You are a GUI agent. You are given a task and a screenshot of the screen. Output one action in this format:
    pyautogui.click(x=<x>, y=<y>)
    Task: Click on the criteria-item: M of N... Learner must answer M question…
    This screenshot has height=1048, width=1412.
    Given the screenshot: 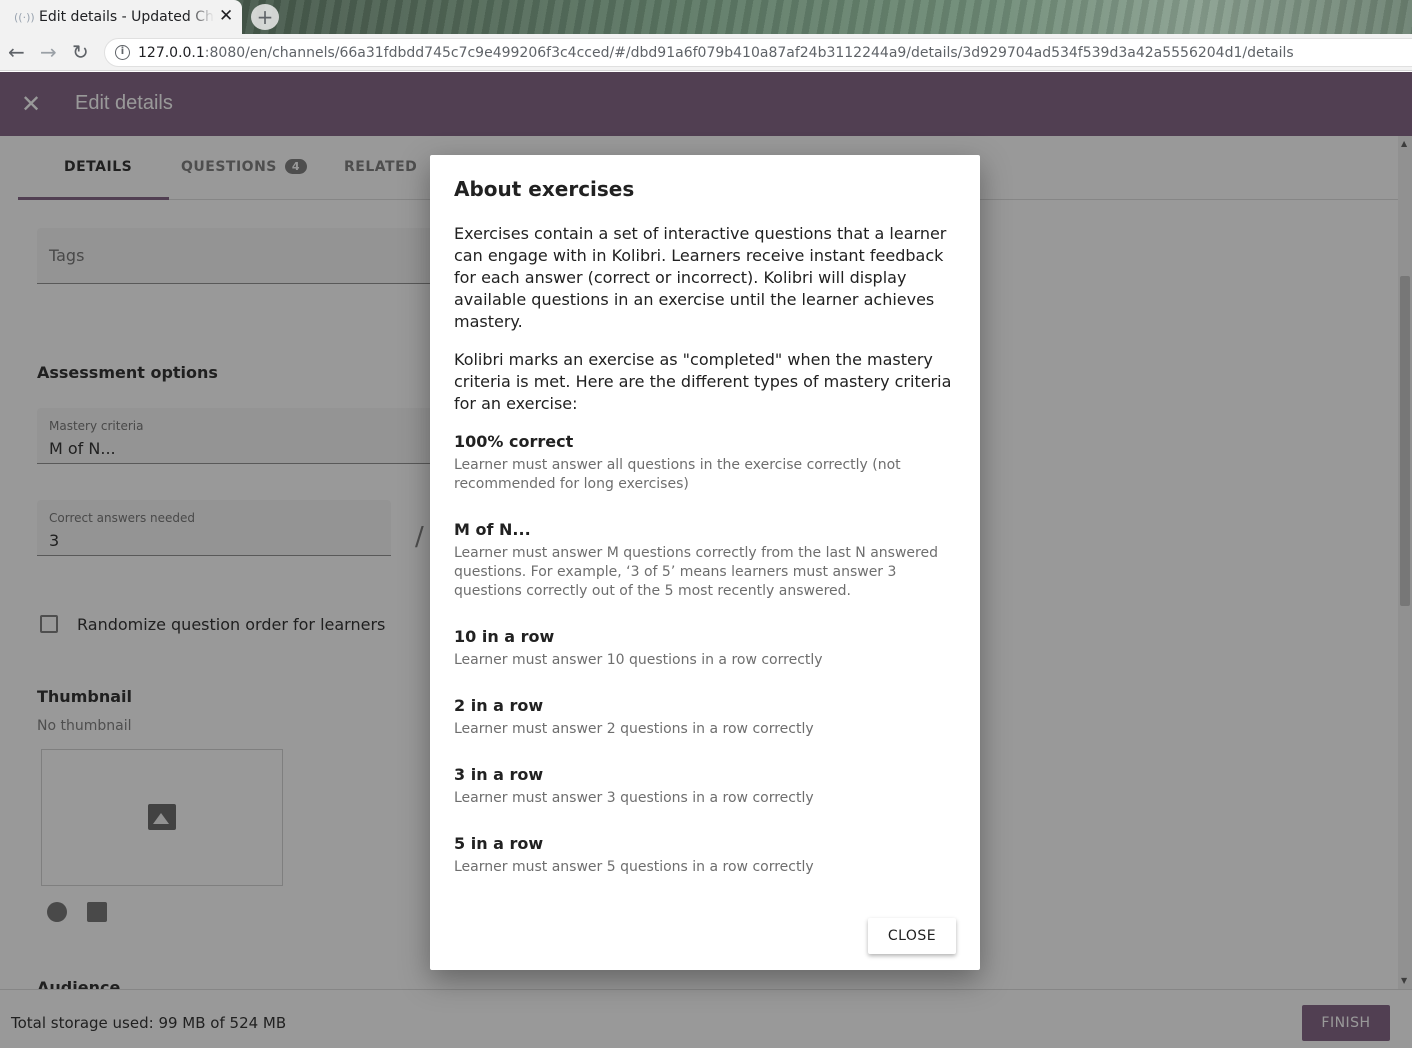 What is the action you would take?
    pyautogui.click(x=704, y=560)
    